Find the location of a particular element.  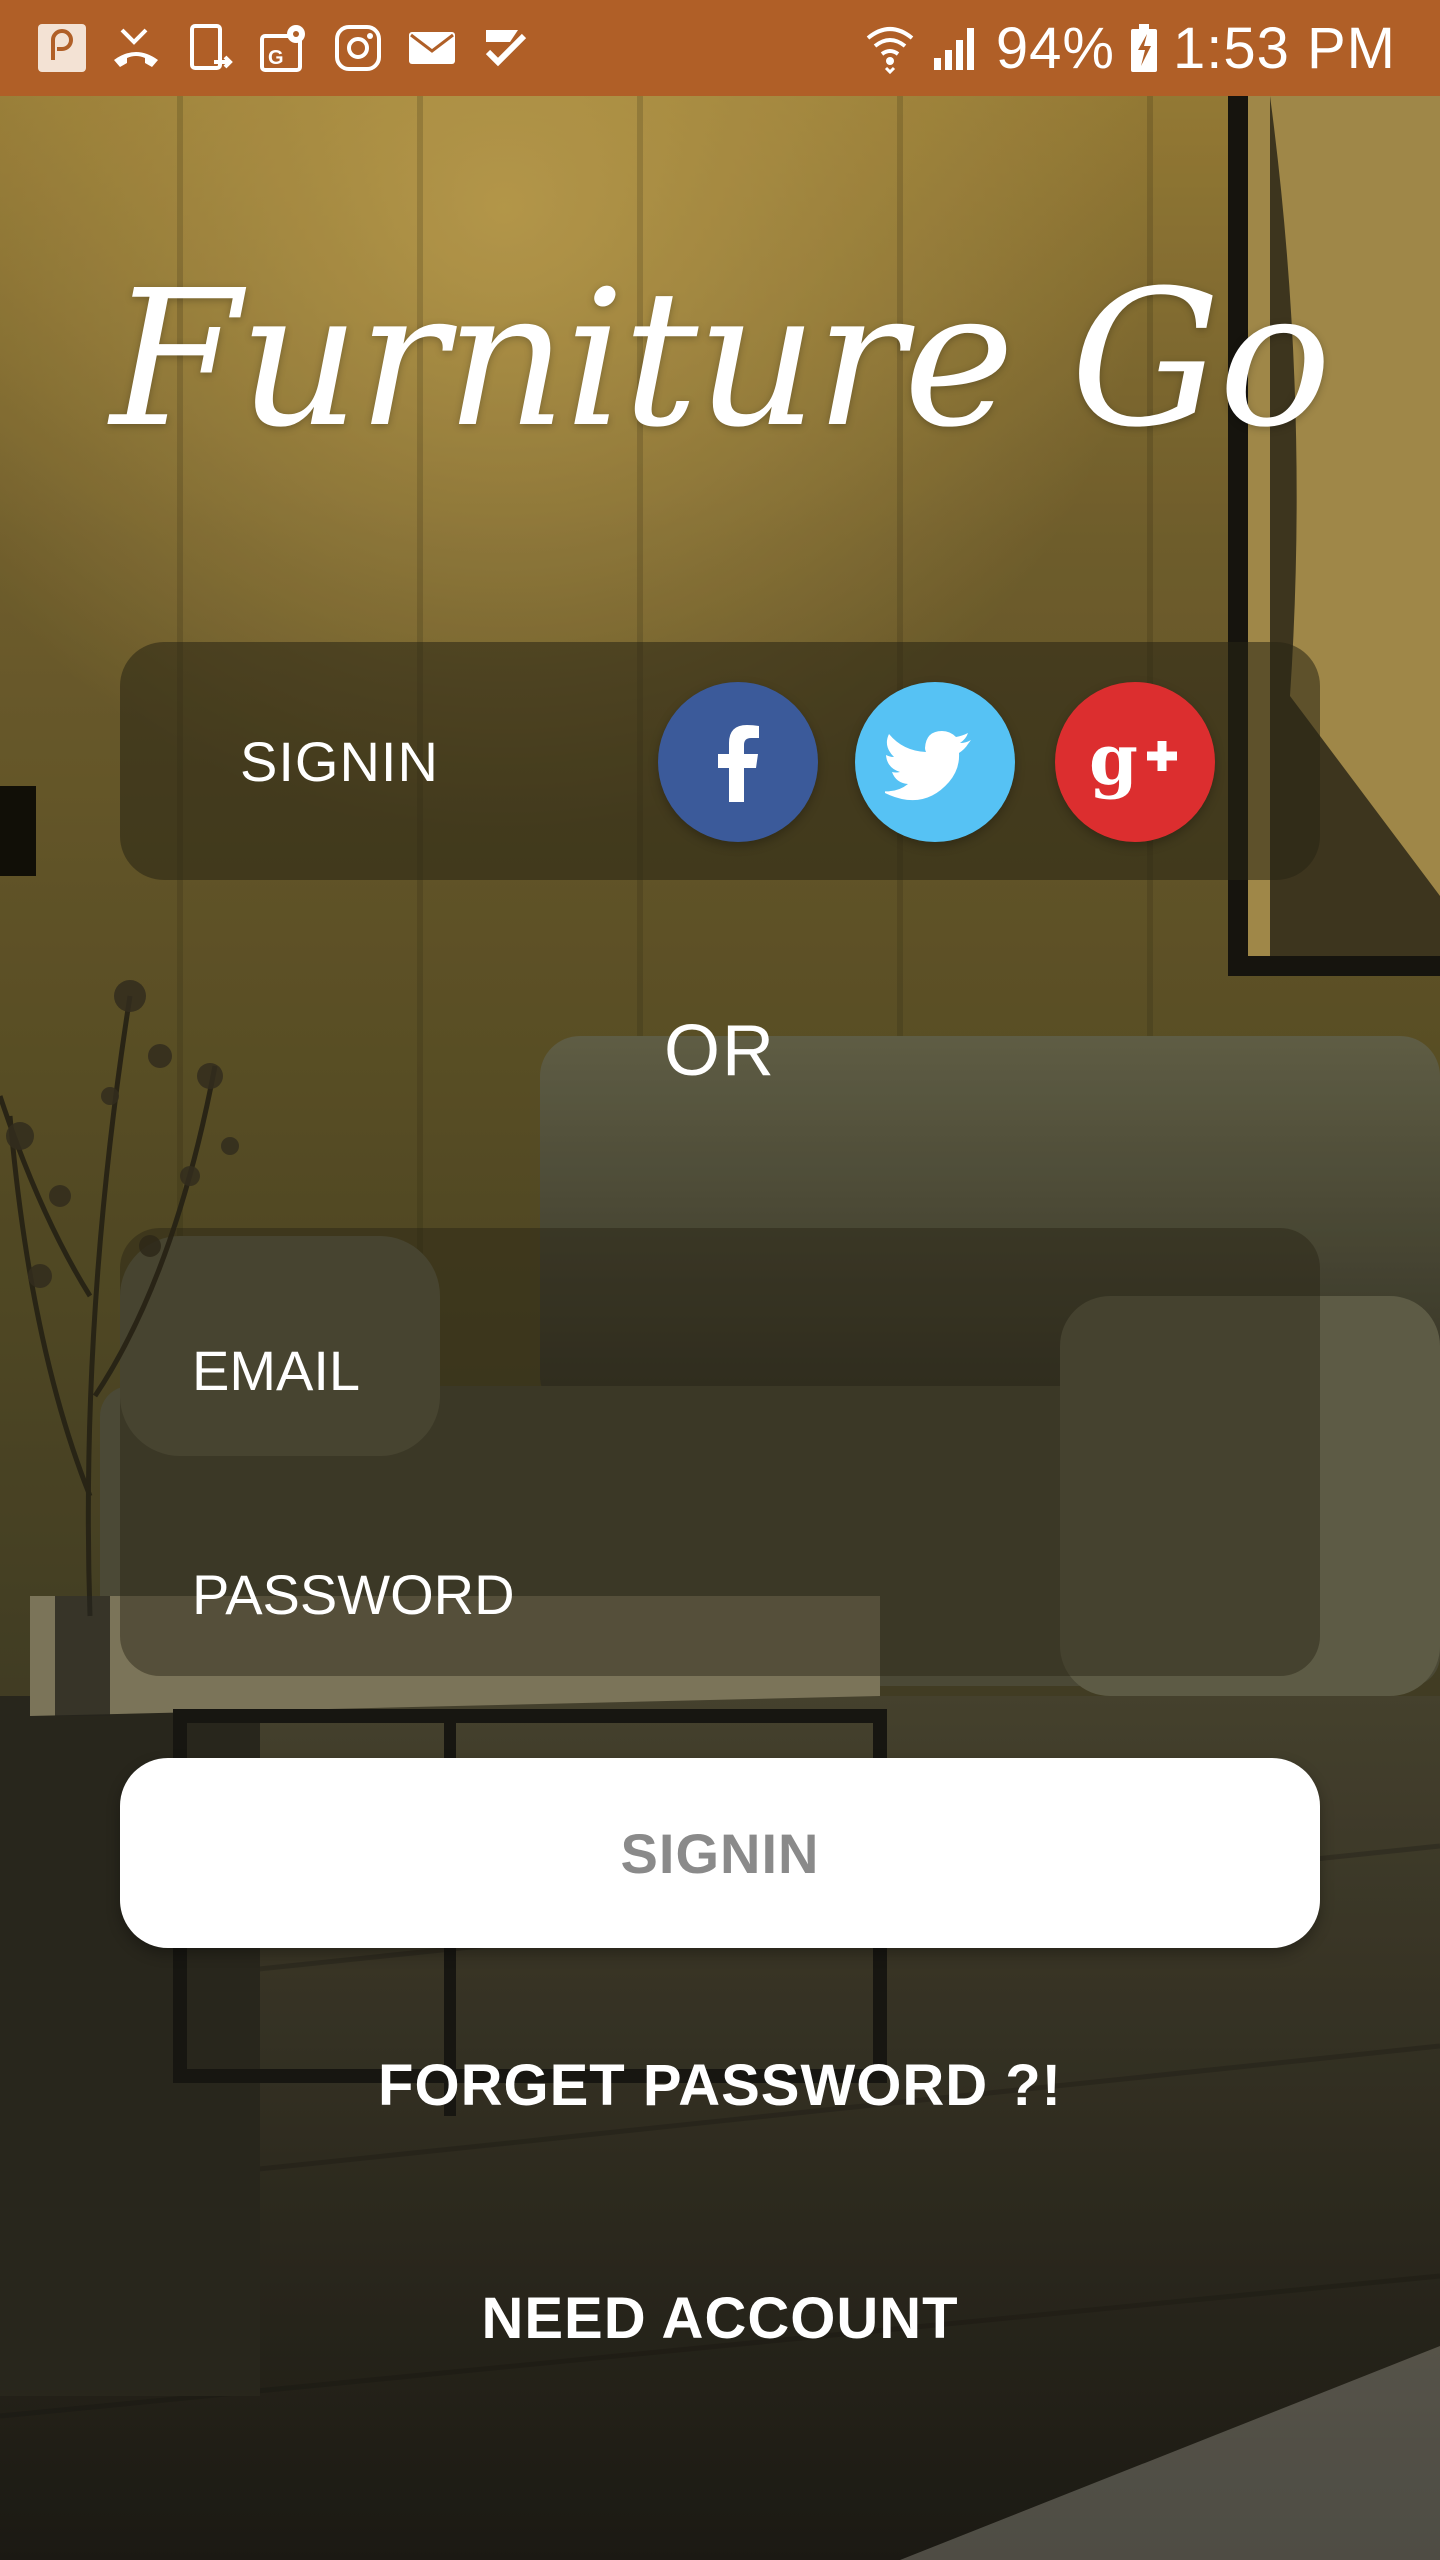

battery-percentage: 94% is located at coordinates (1055, 48).